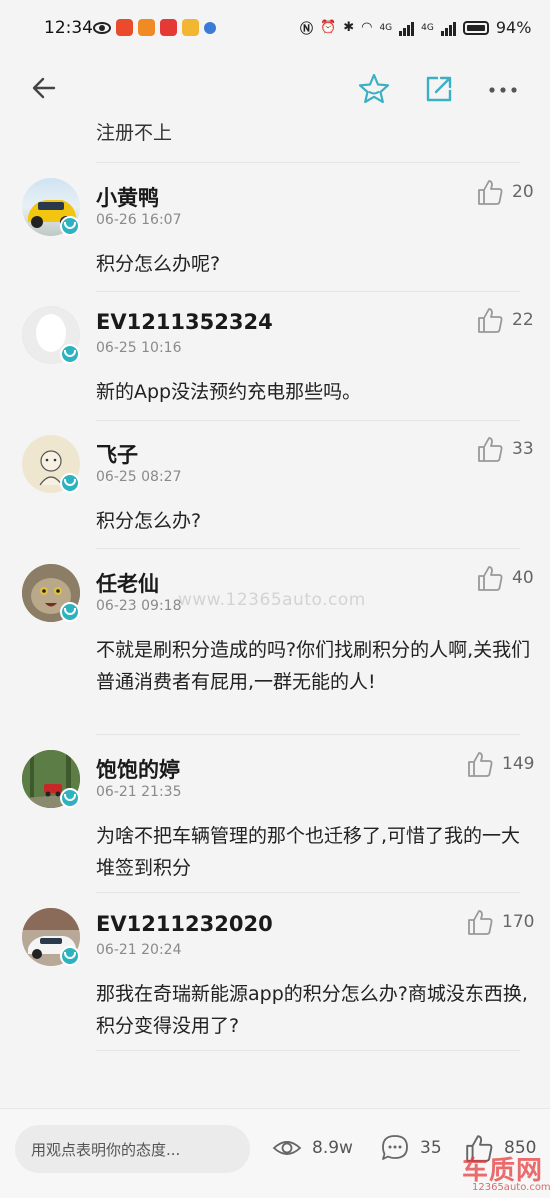  What do you see at coordinates (431, 1148) in the screenshot?
I see `comments-count: 35` at bounding box center [431, 1148].